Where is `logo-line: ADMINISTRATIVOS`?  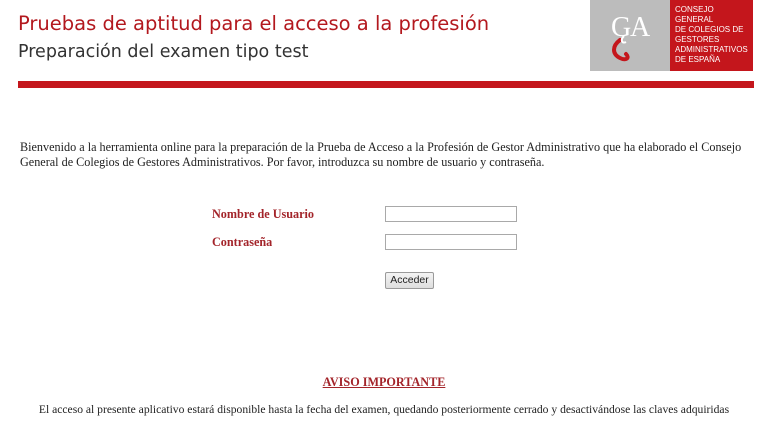
logo-line: ADMINISTRATIVOS is located at coordinates (711, 49).